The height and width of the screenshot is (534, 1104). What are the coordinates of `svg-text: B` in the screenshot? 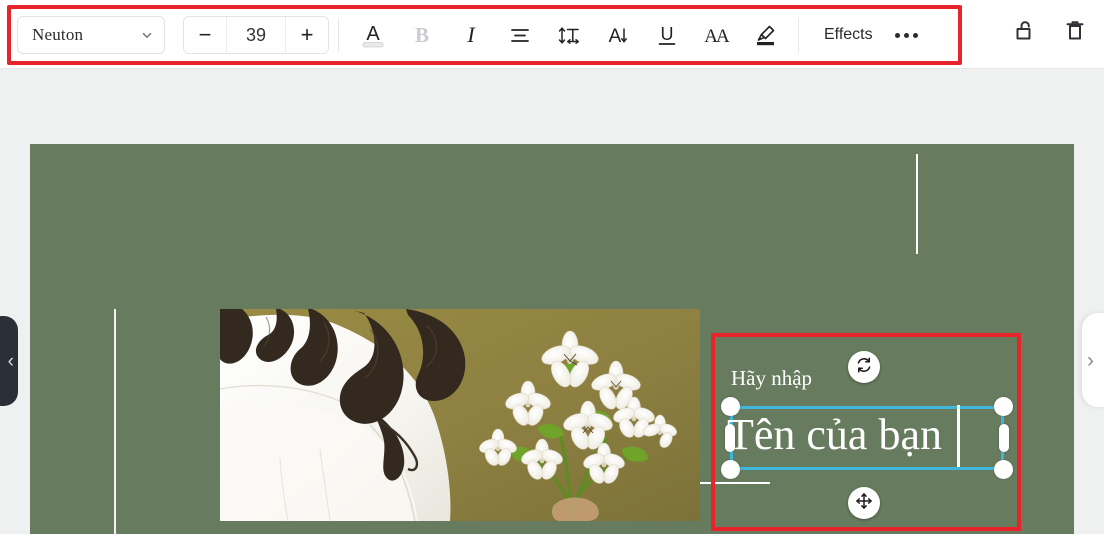 It's located at (421, 35).